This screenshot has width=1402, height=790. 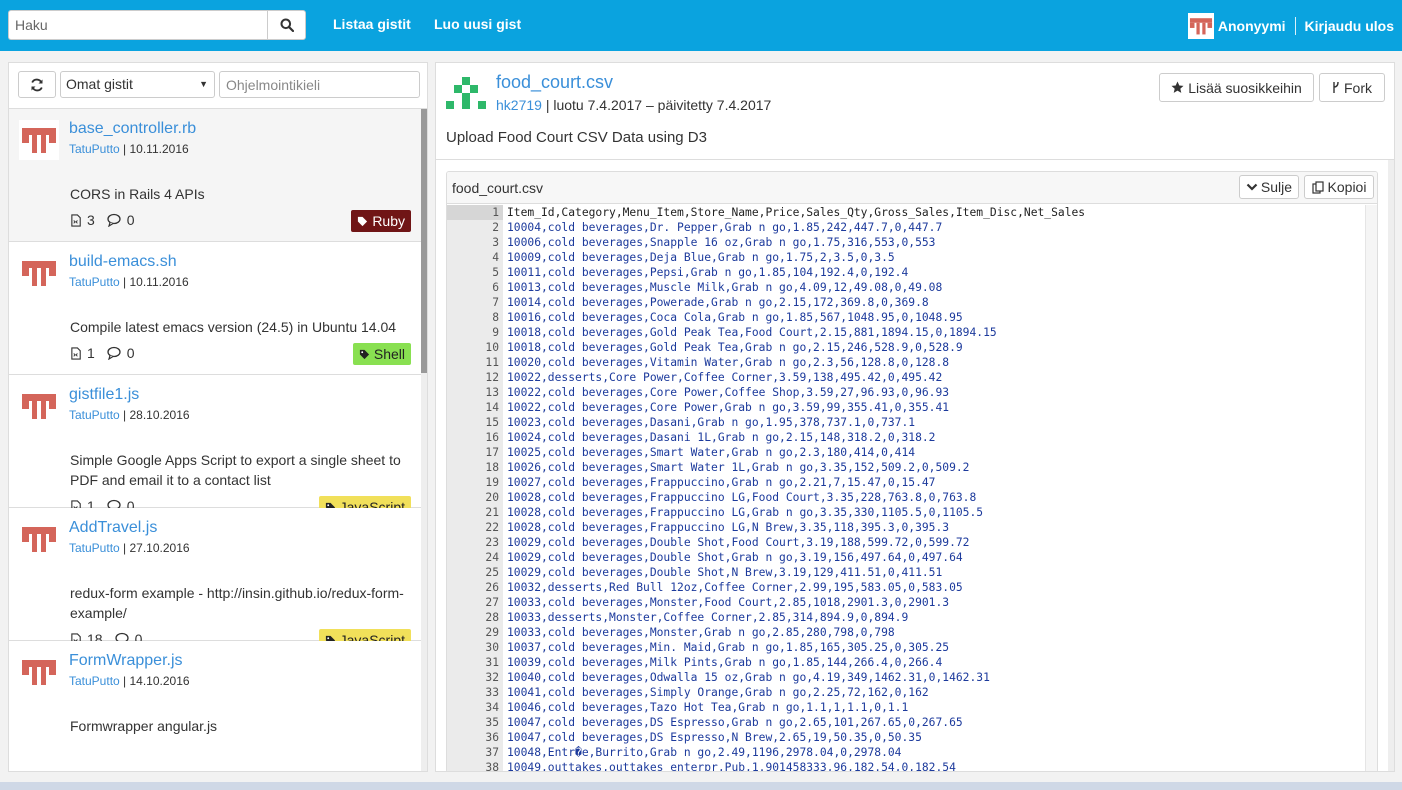 I want to click on line-number: 22, so click(x=475, y=527).